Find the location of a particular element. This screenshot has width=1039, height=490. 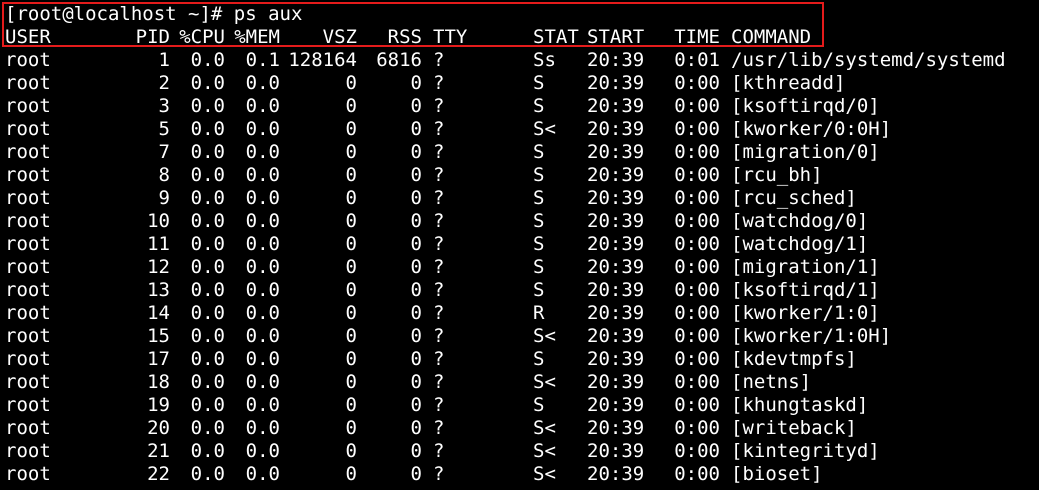

process-stat-cell: R is located at coordinates (539, 313).